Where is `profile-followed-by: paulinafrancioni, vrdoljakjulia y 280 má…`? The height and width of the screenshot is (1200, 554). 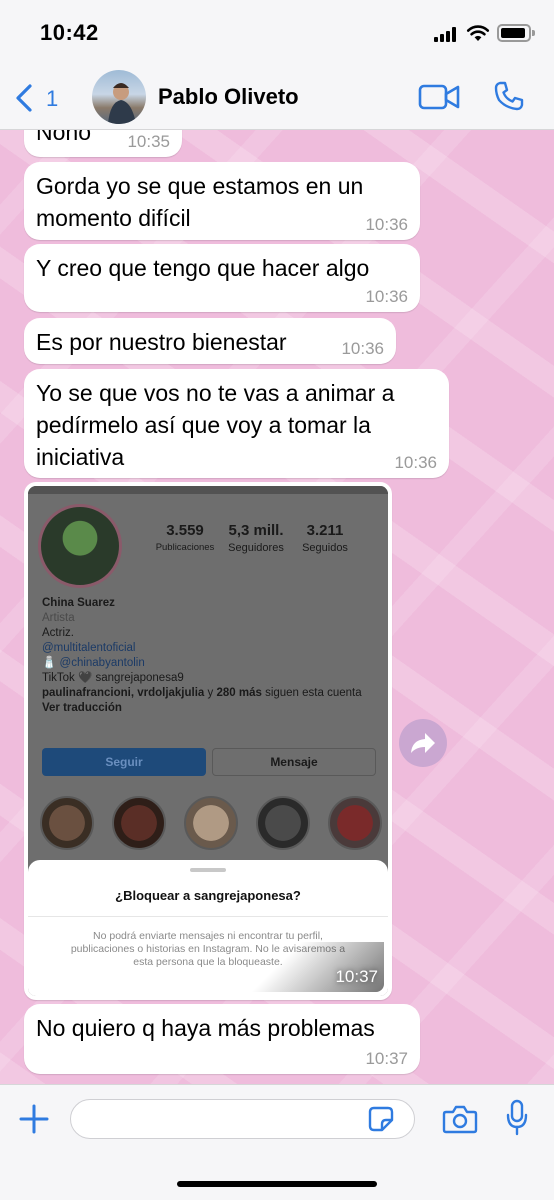
profile-followed-by: paulinafrancioni, vrdoljakjulia y 280 má… is located at coordinates (212, 693).